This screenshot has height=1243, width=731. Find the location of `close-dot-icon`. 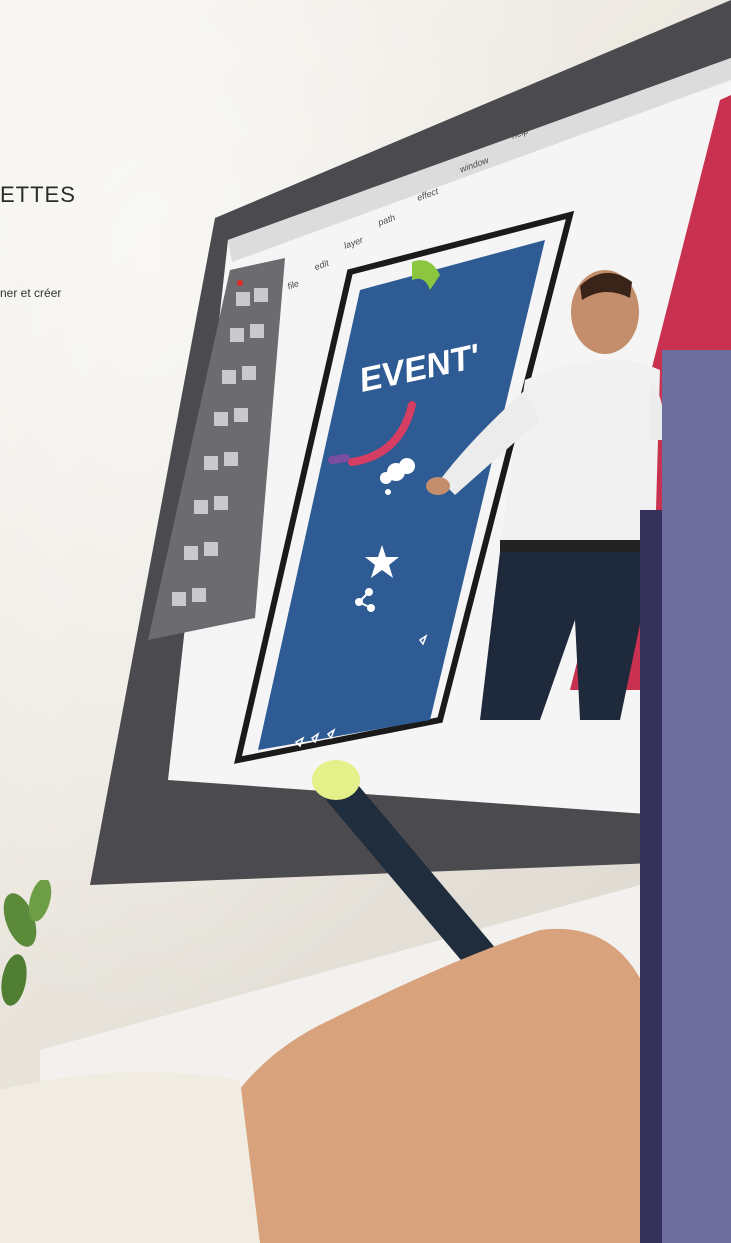

close-dot-icon is located at coordinates (240, 283).